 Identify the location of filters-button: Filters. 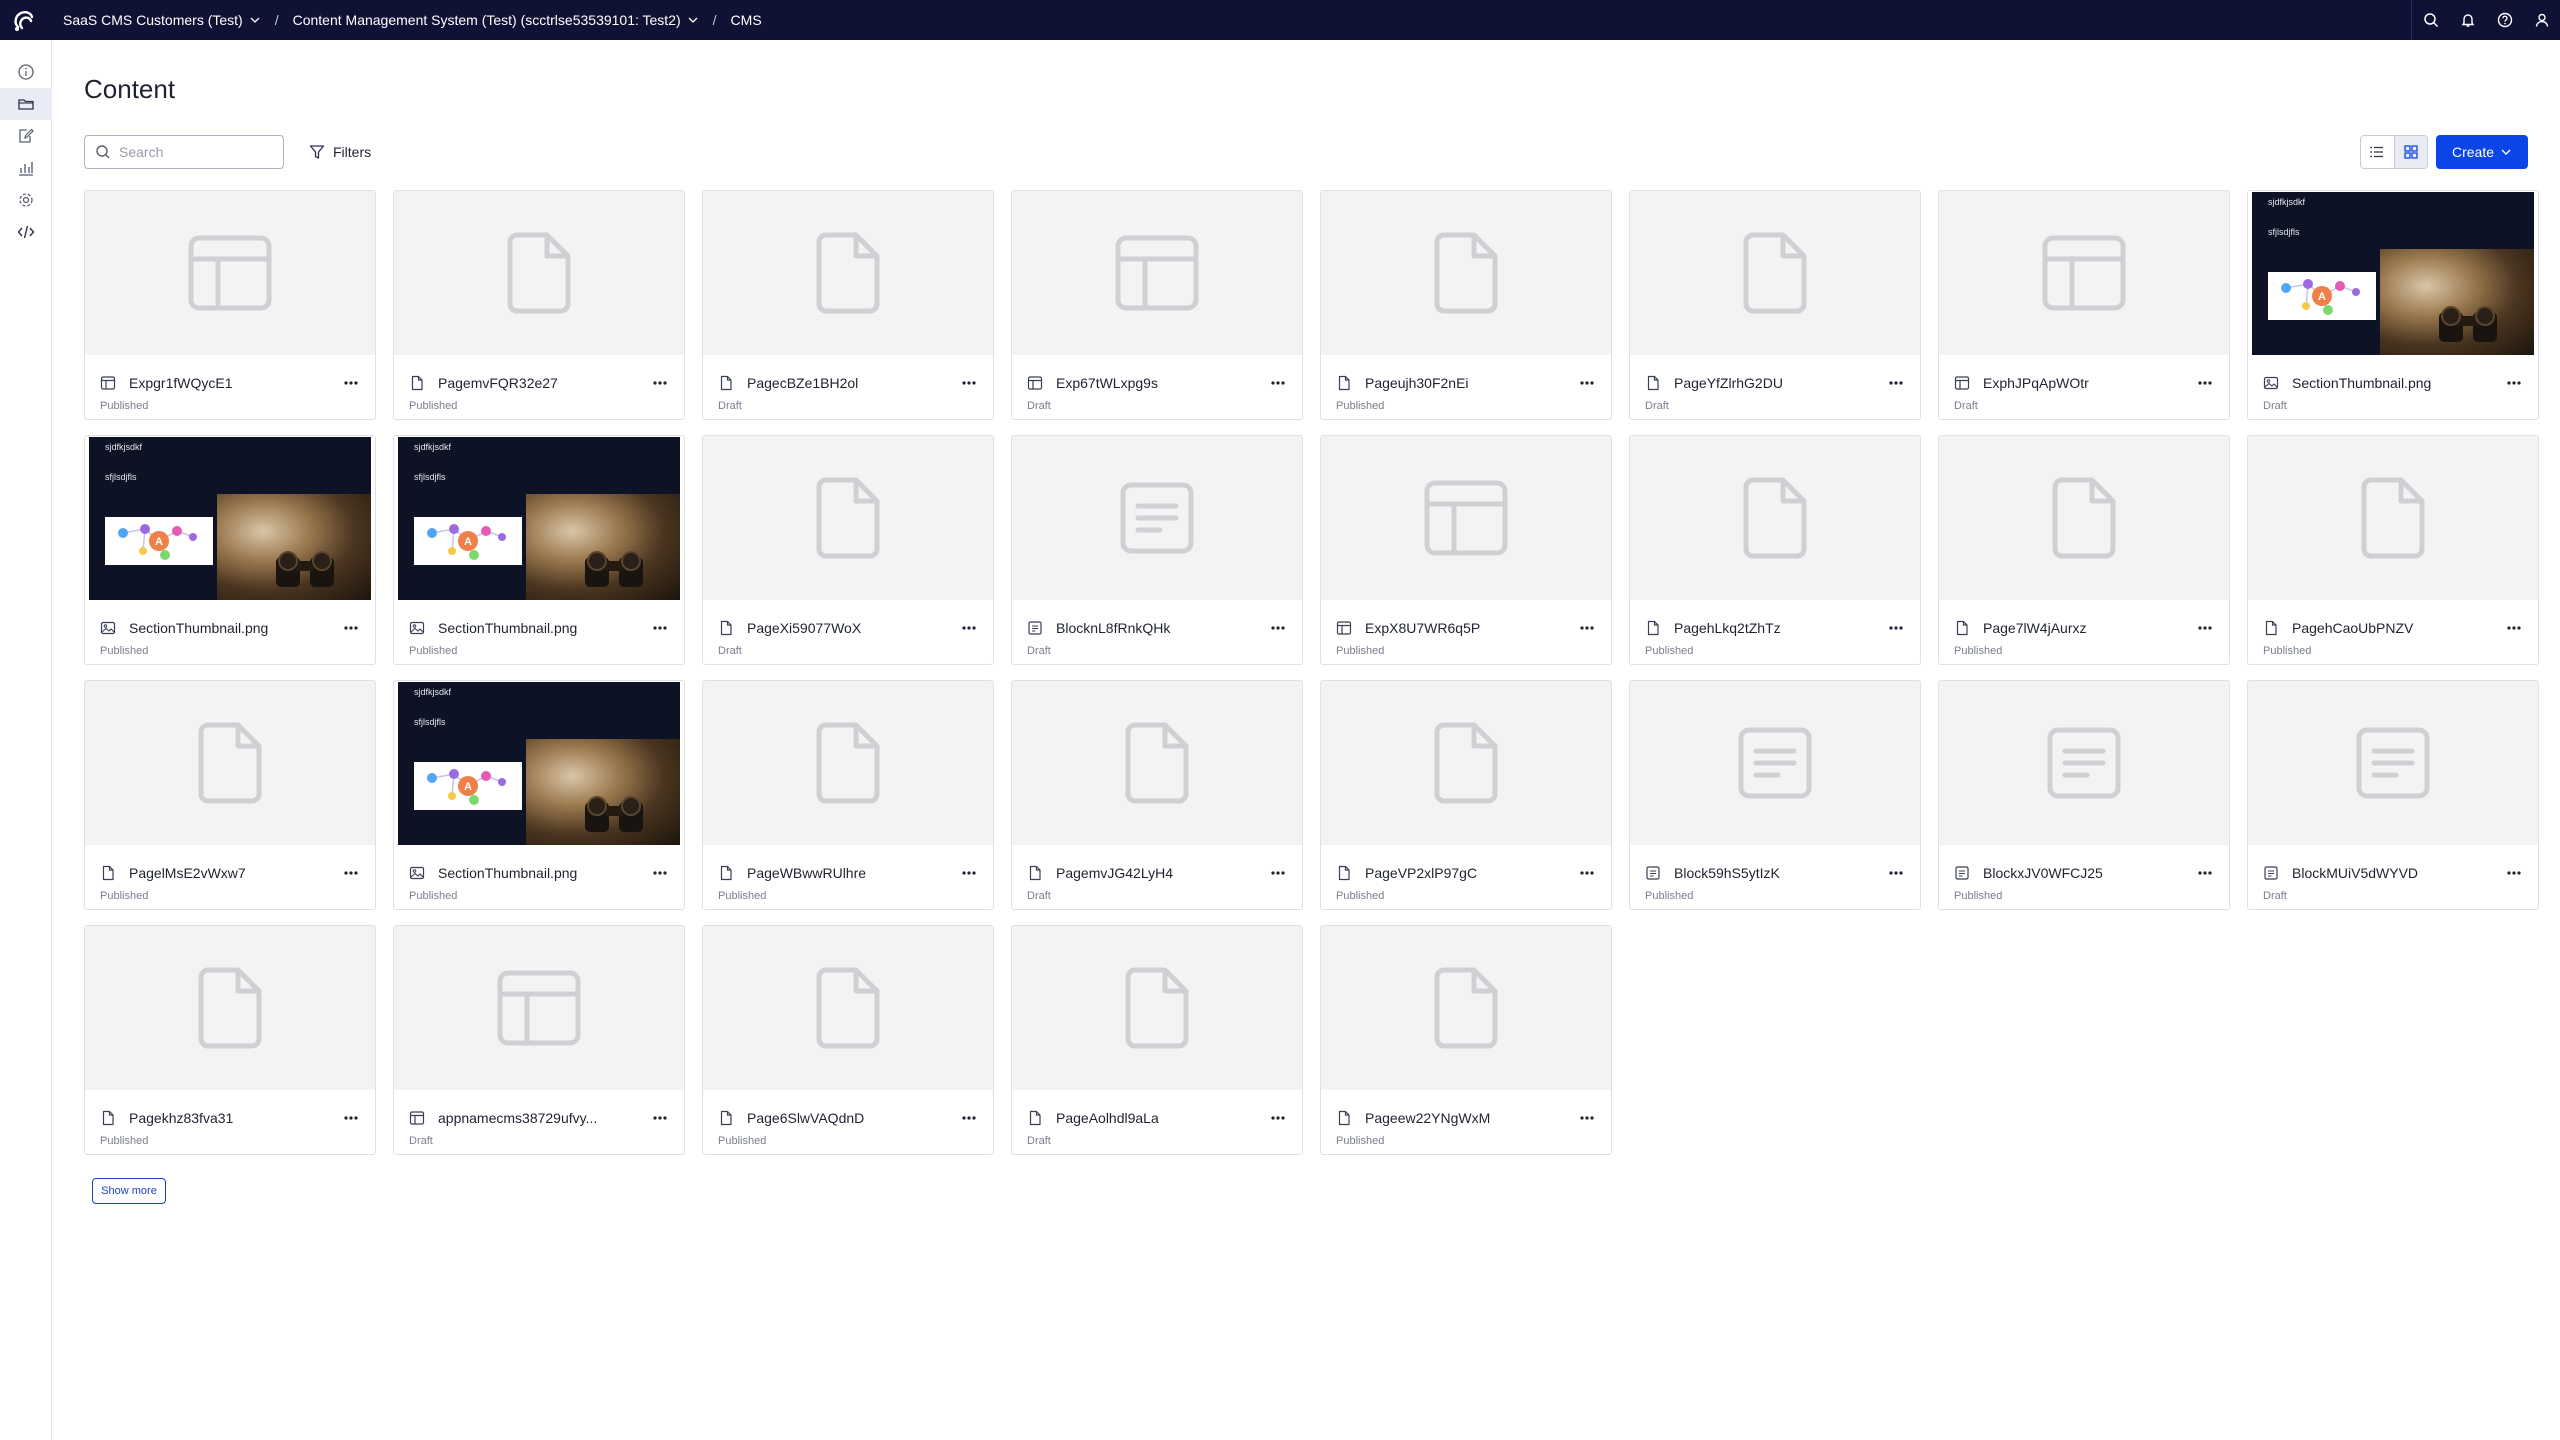
(340, 152).